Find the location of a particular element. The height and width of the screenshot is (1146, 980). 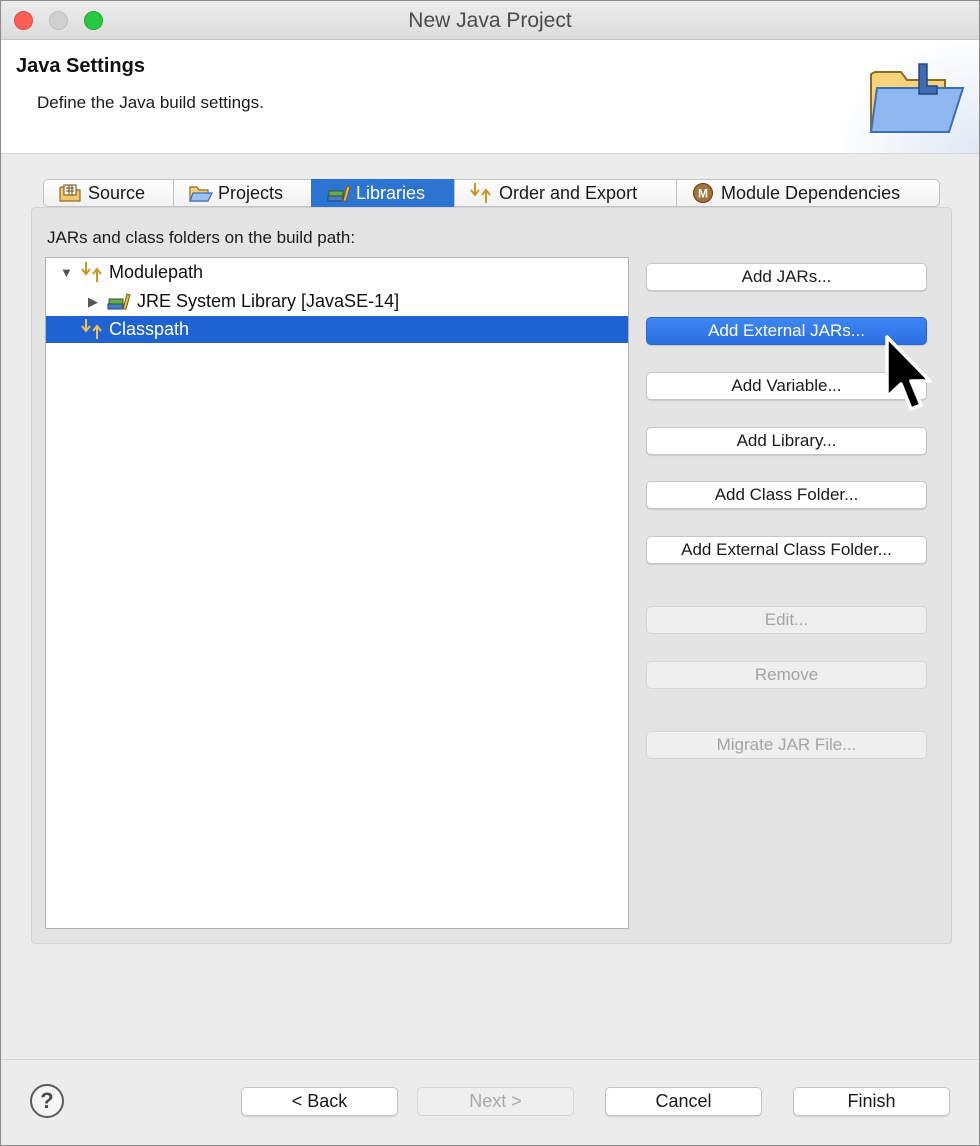

tree-item-jre-system-library: ▶ JRE System Library [JavaSE-14] is located at coordinates (337, 301).